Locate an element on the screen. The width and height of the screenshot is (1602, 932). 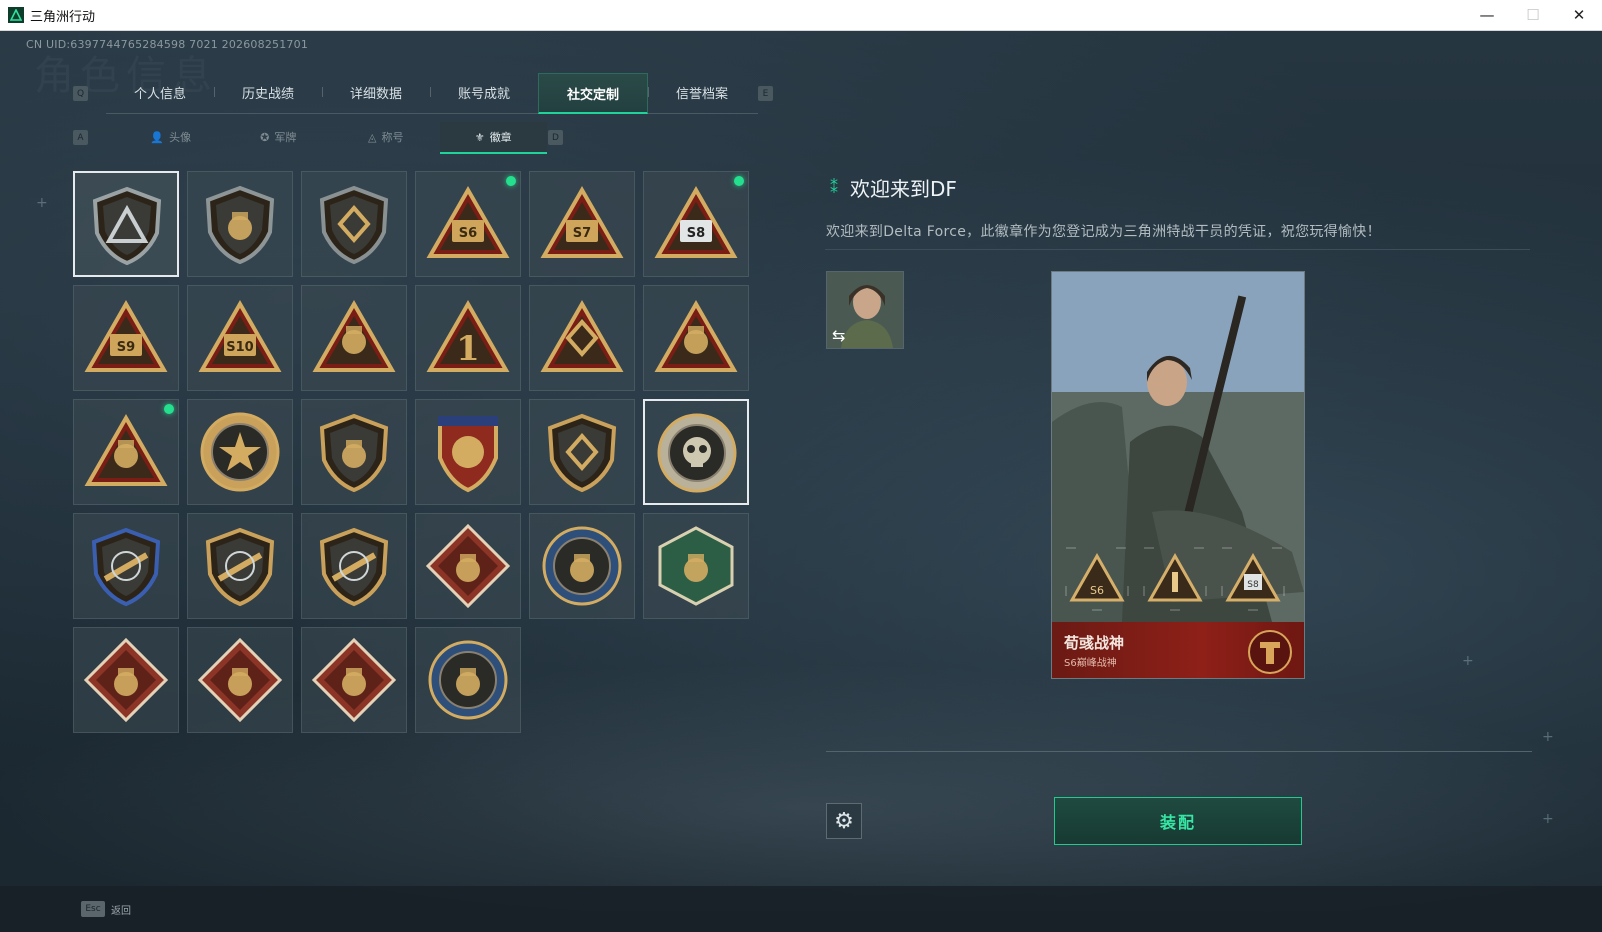
tab-2: 详细数据 is located at coordinates (376, 92).